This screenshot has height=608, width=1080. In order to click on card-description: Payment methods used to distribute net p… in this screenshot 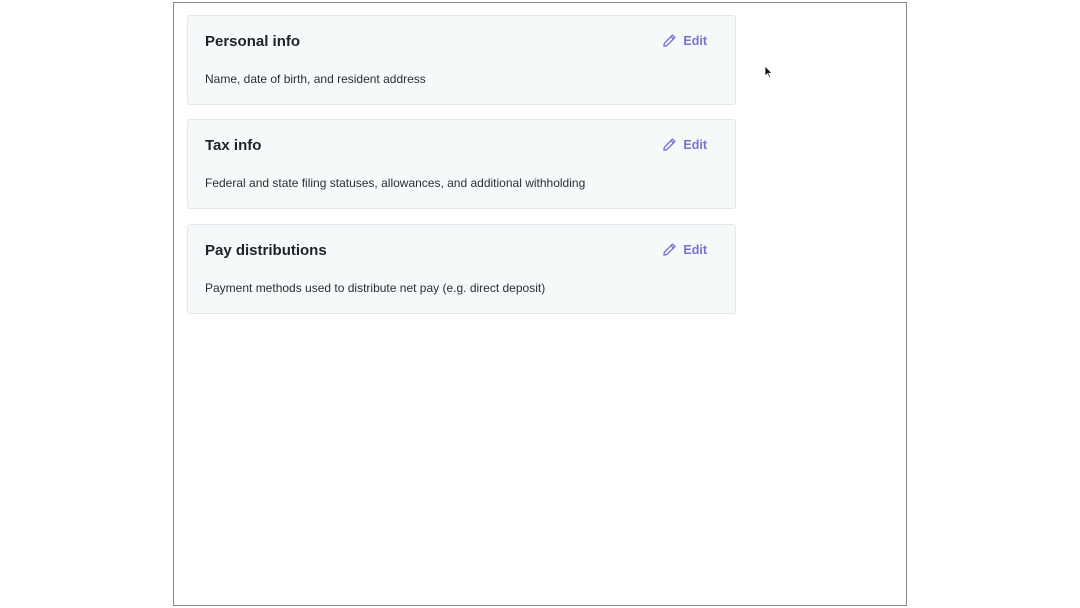, I will do `click(375, 288)`.